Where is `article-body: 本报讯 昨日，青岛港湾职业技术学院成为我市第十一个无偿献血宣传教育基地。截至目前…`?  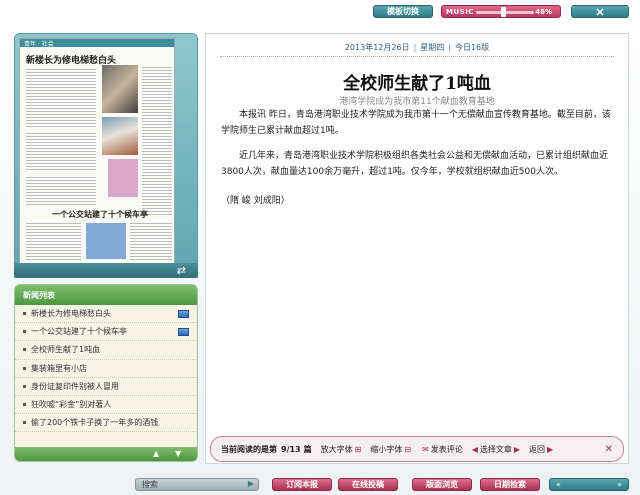 article-body: 本报讯 昨日，青岛港湾职业技术学院成为我市第十一个无偿献血宣传教育基地。截至目前… is located at coordinates (418, 159).